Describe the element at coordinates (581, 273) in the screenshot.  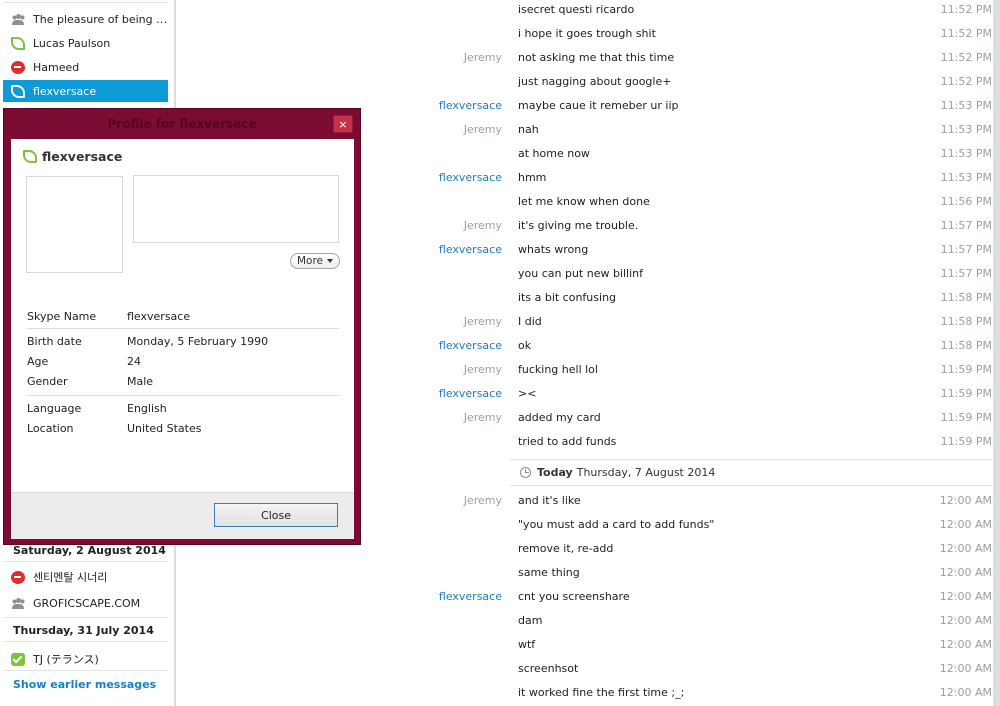
I see `message-text: you can put new billinf` at that location.